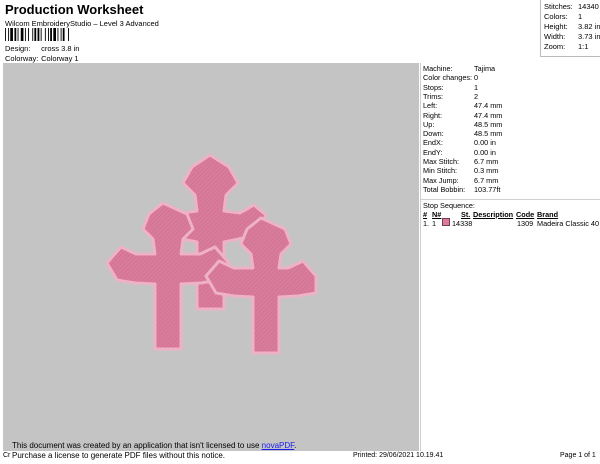 Image resolution: width=600 pixels, height=464 pixels. What do you see at coordinates (434, 223) in the screenshot?
I see `row-needle: 1` at bounding box center [434, 223].